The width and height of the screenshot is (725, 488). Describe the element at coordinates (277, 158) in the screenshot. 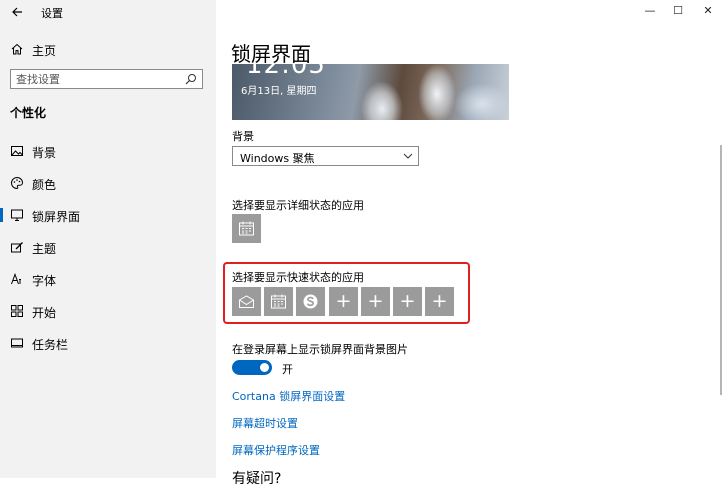

I see `background-dropdown-value: Windows 聚焦` at that location.